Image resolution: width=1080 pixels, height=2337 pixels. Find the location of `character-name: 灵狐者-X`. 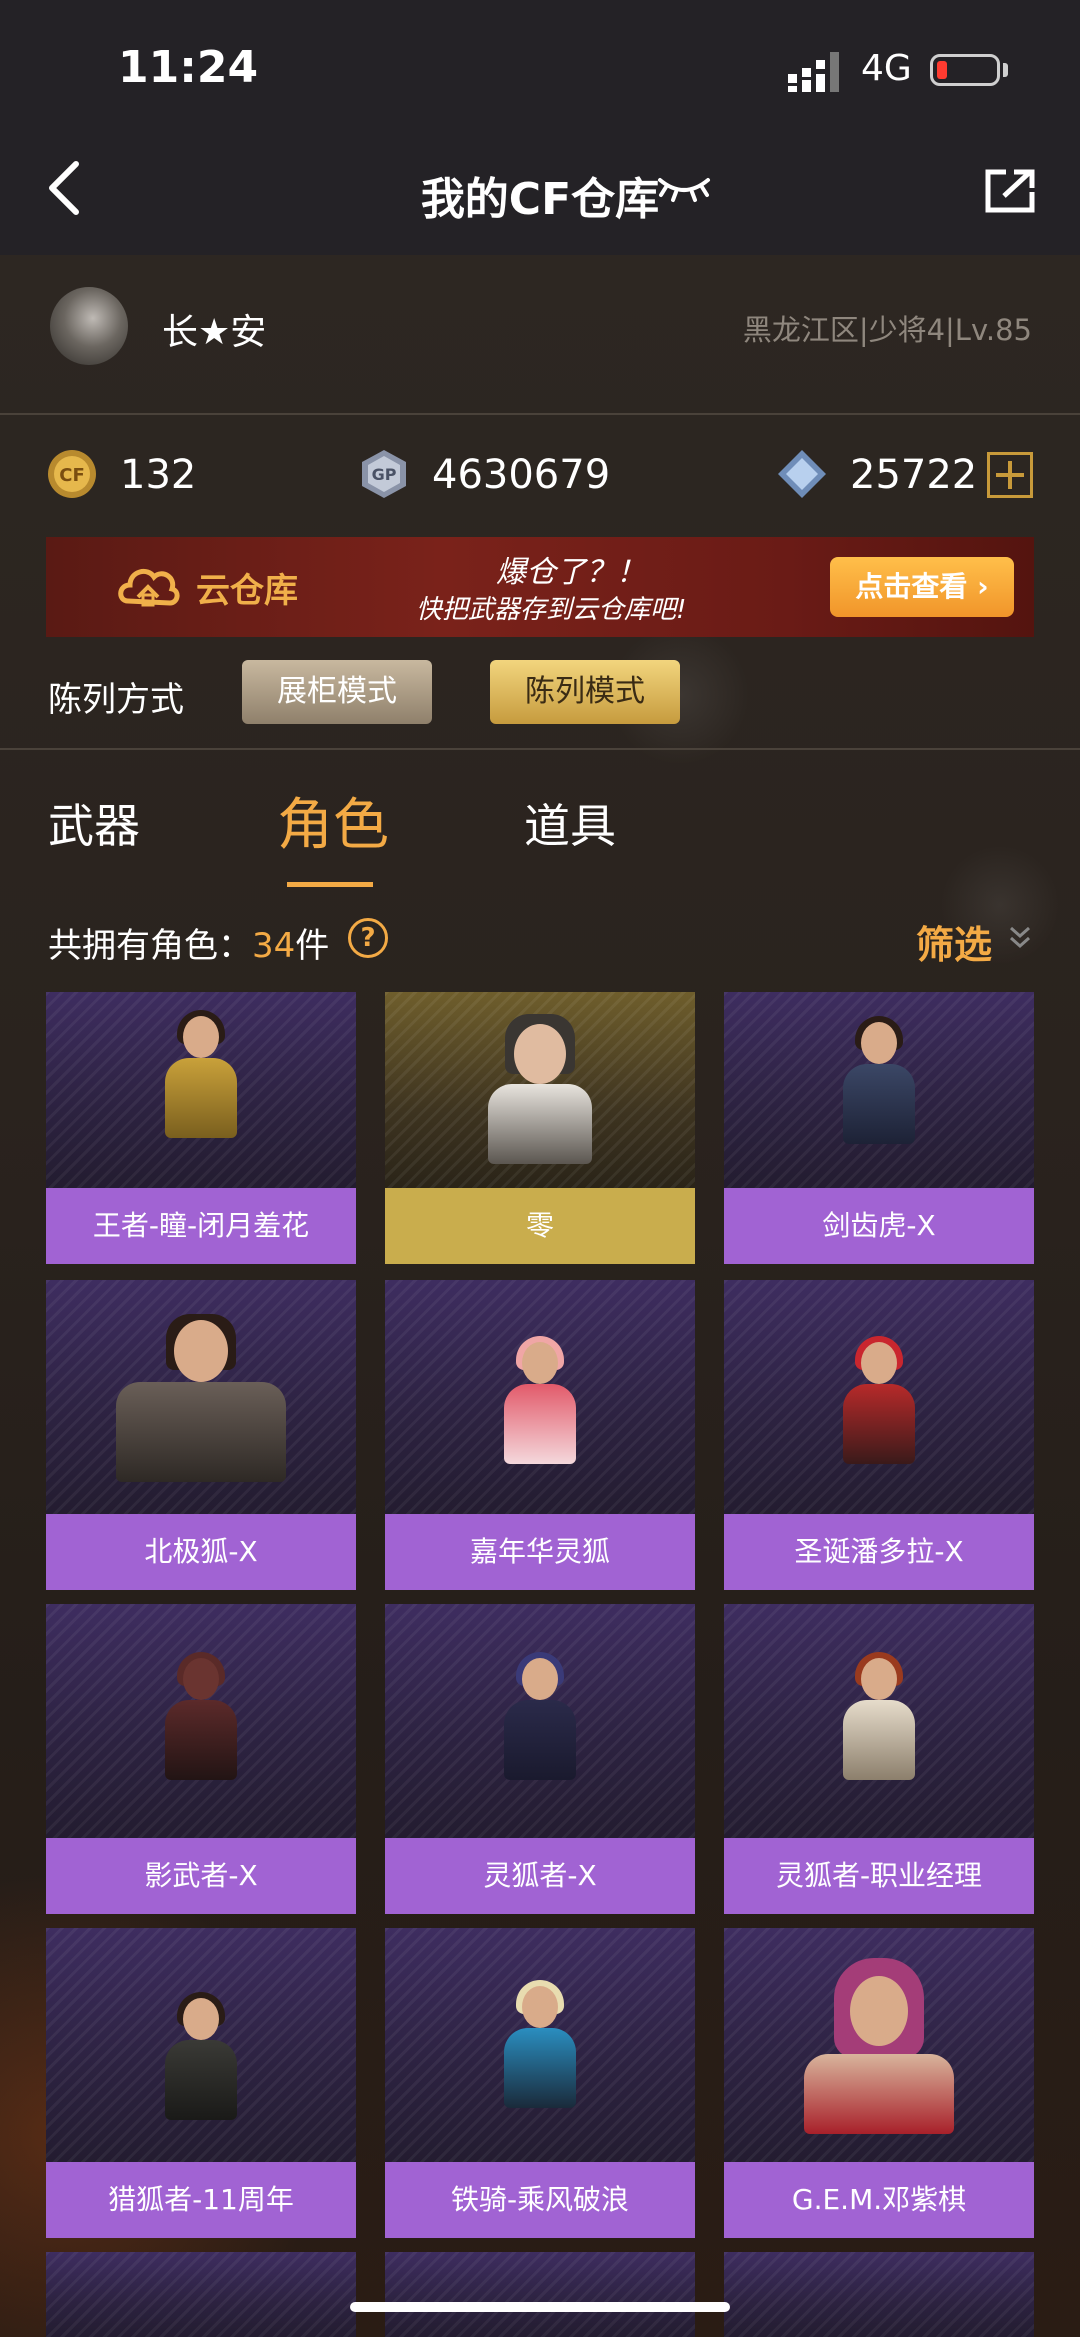

character-name: 灵狐者-X is located at coordinates (540, 1876).